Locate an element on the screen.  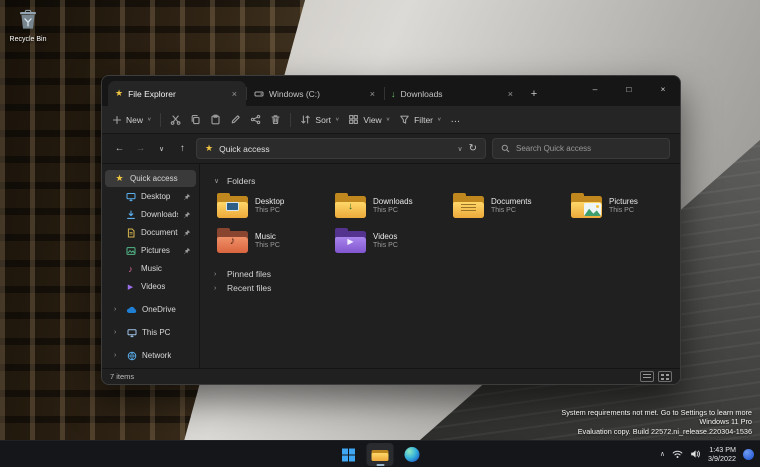
taskbar-clock: 1:43 PM 3/9/2022 is located at coordinates (722, 454).